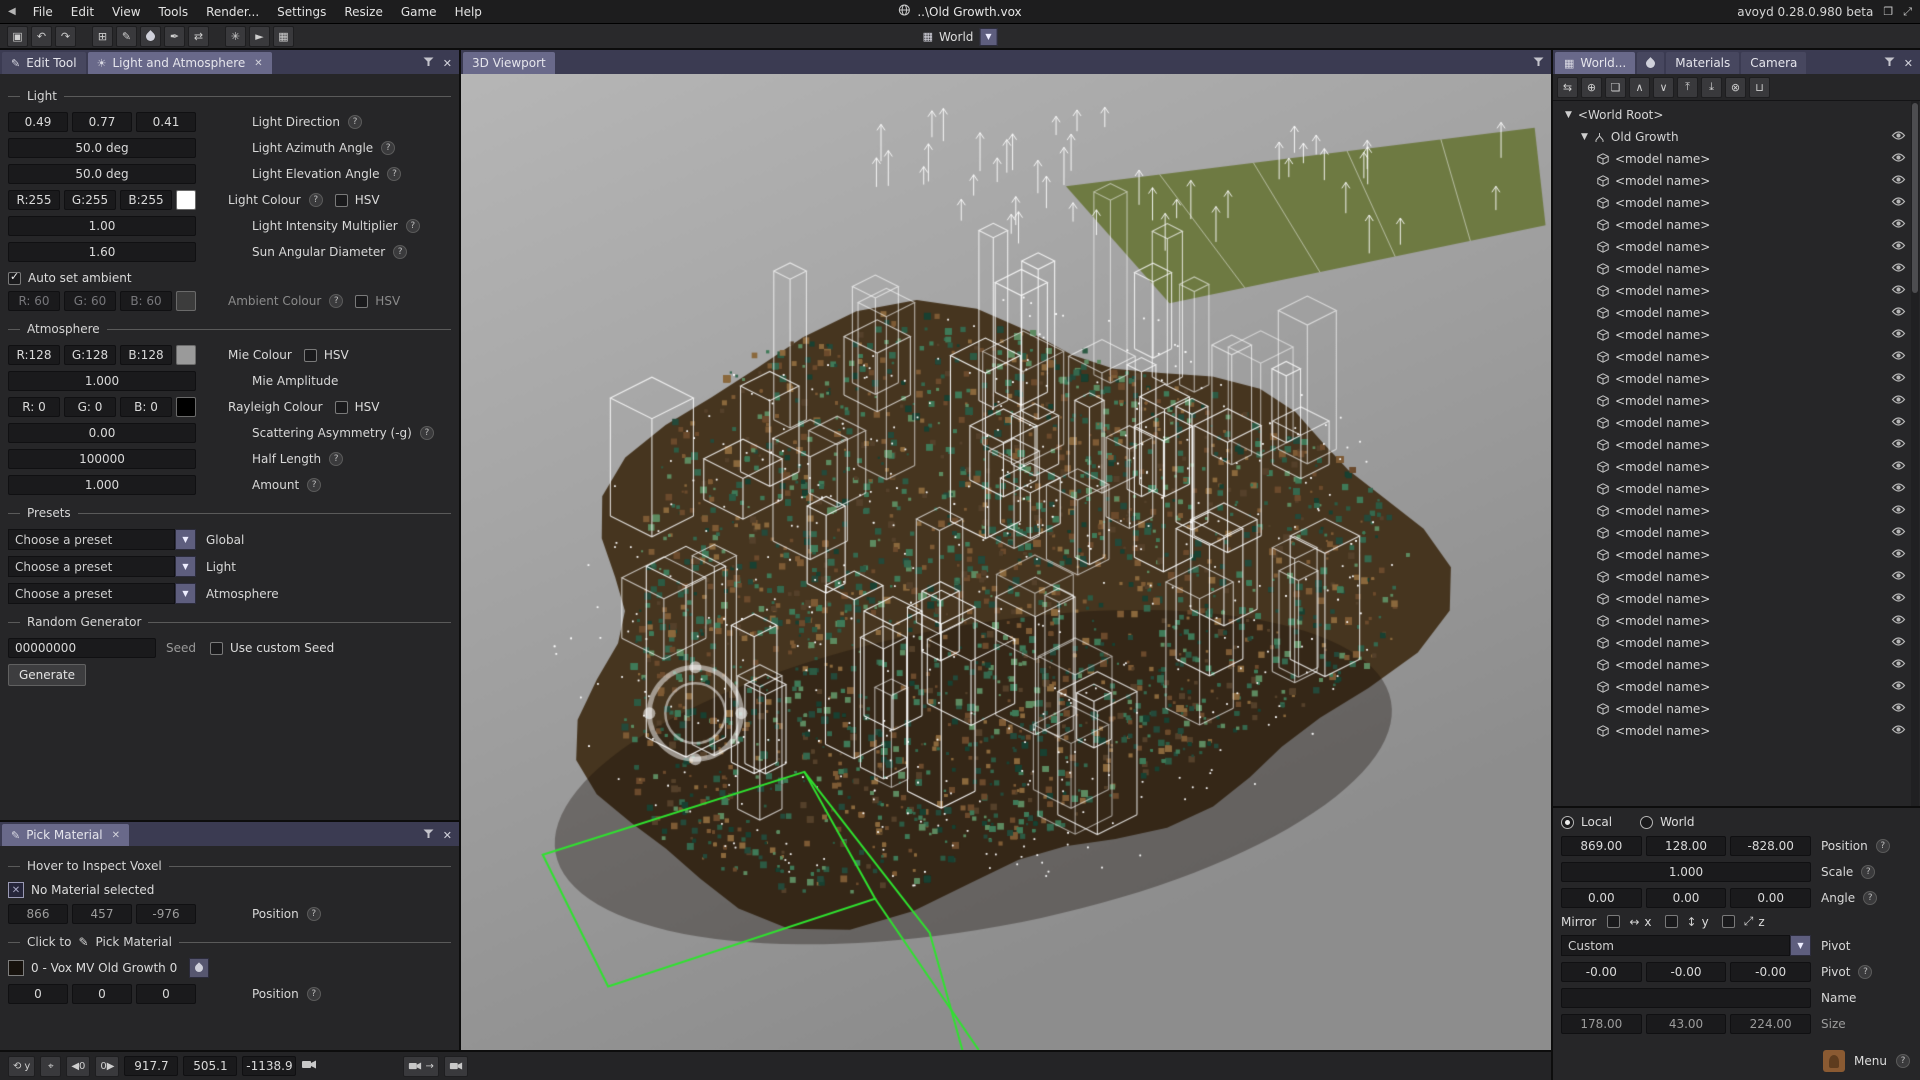 This screenshot has height=1080, width=1920. Describe the element at coordinates (186, 200) in the screenshot. I see `light-colour-swatch` at that location.